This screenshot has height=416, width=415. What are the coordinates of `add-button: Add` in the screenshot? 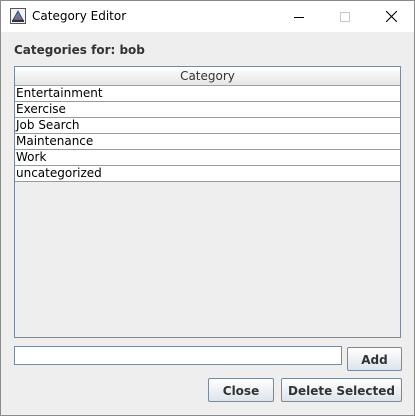 It's located at (374, 359).